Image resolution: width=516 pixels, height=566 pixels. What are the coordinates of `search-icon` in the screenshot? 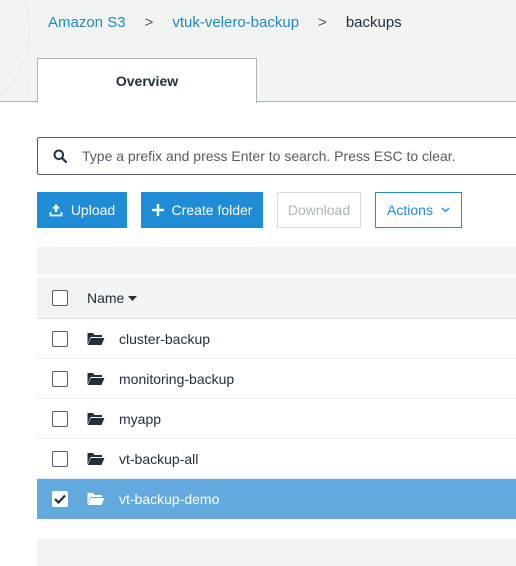 It's located at (60, 156).